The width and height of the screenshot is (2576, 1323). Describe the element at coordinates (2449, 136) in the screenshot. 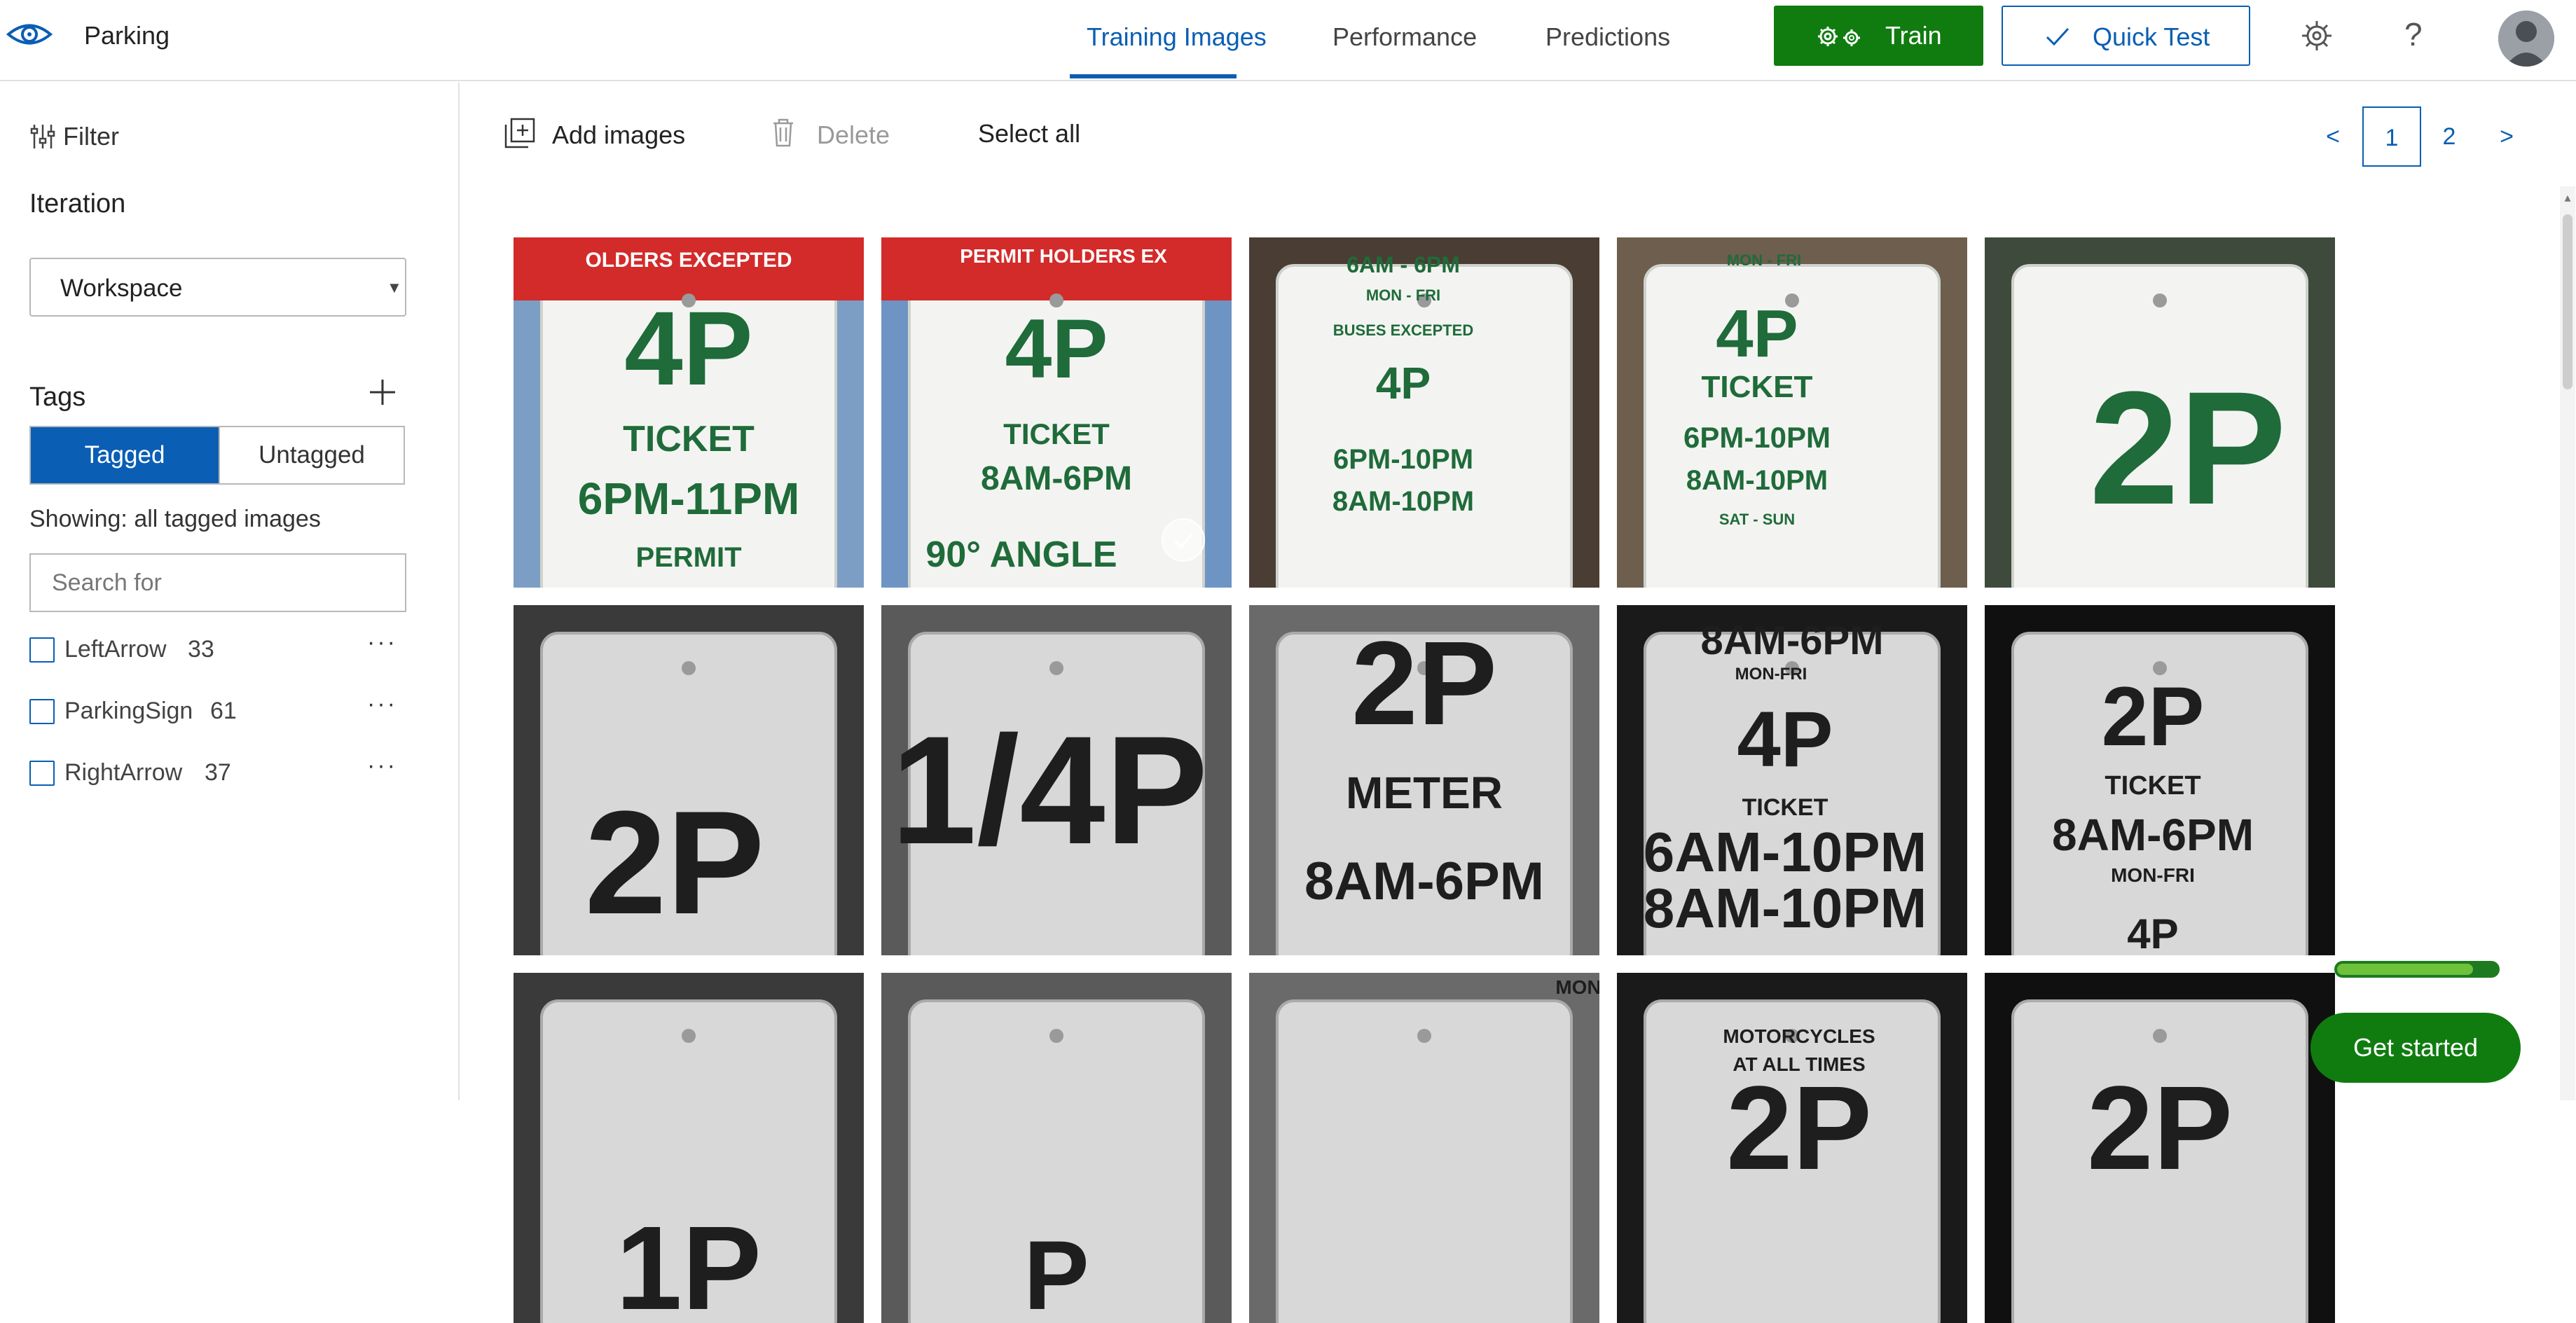

I see `pagination-page-2: 2` at that location.